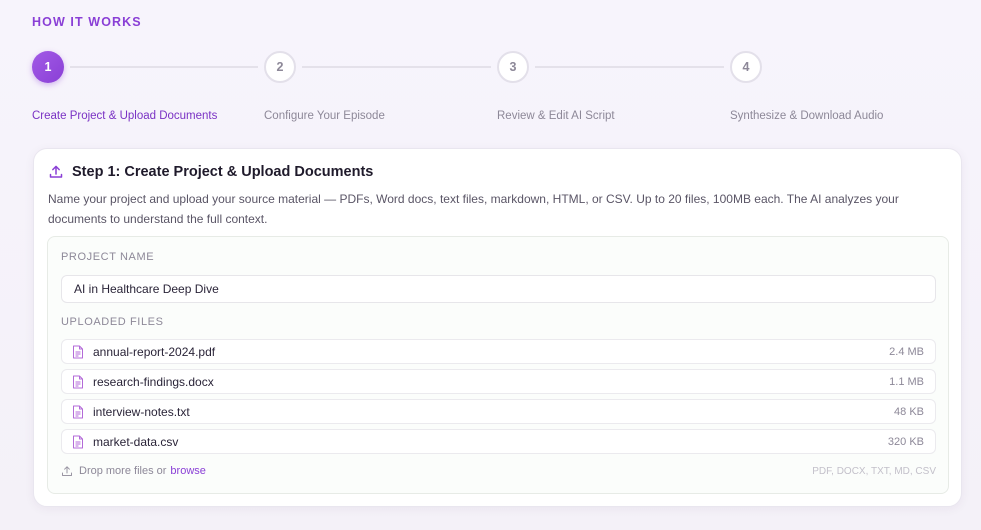  Describe the element at coordinates (123, 471) in the screenshot. I see `drop-text: Drop more files or` at that location.